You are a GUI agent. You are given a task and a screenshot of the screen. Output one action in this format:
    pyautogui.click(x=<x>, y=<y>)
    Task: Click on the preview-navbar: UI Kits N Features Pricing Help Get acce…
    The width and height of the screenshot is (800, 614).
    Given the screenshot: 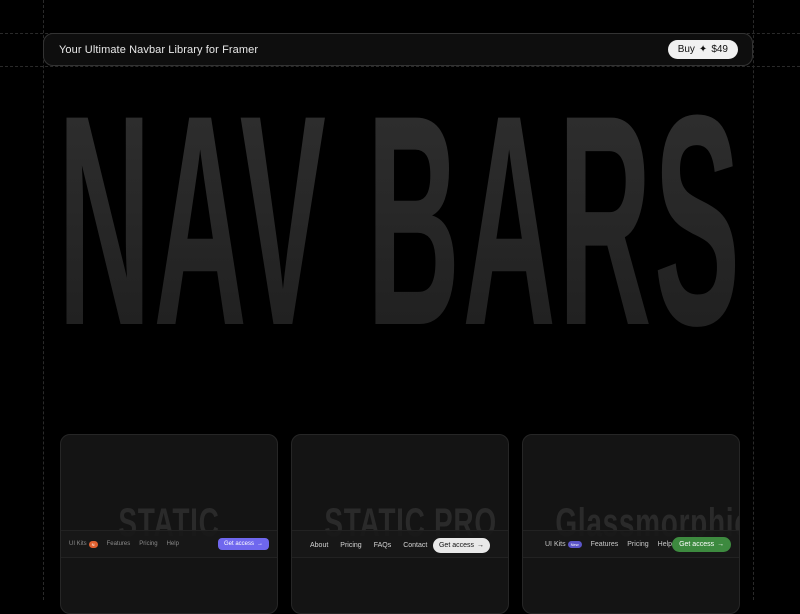 What is the action you would take?
    pyautogui.click(x=169, y=544)
    